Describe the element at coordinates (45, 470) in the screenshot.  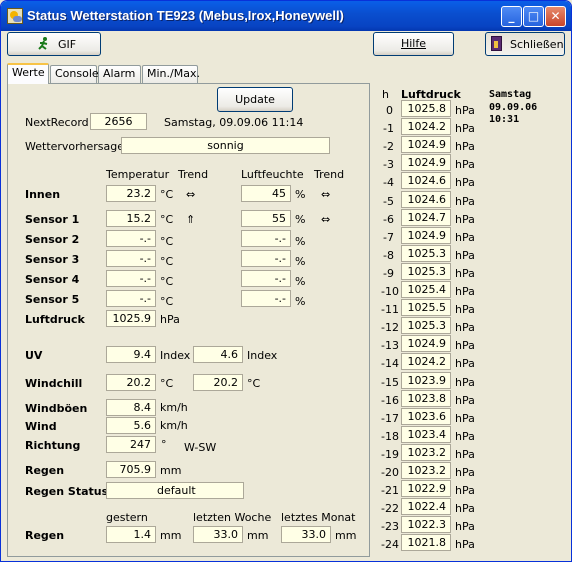
I see `rain-label: Regen` at that location.